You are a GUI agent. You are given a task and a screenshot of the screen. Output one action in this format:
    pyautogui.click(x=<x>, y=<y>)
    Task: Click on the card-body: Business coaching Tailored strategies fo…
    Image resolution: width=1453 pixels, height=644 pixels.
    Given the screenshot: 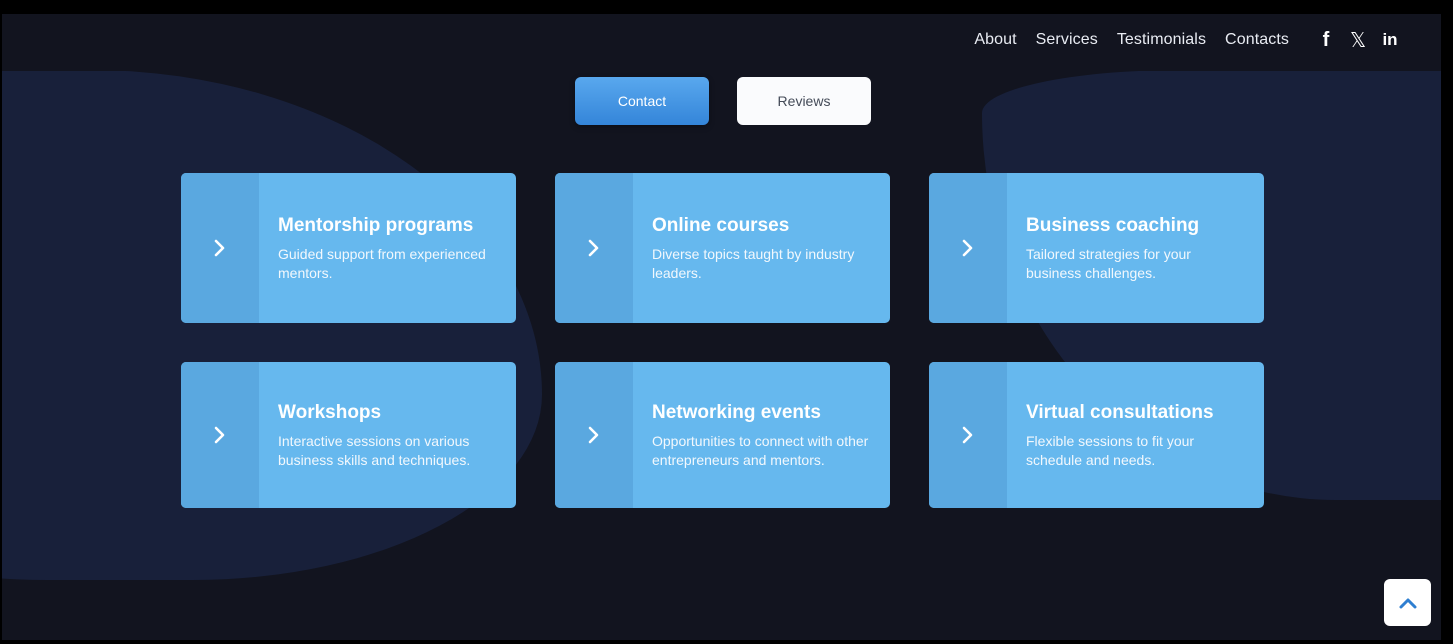 What is the action you would take?
    pyautogui.click(x=1135, y=248)
    